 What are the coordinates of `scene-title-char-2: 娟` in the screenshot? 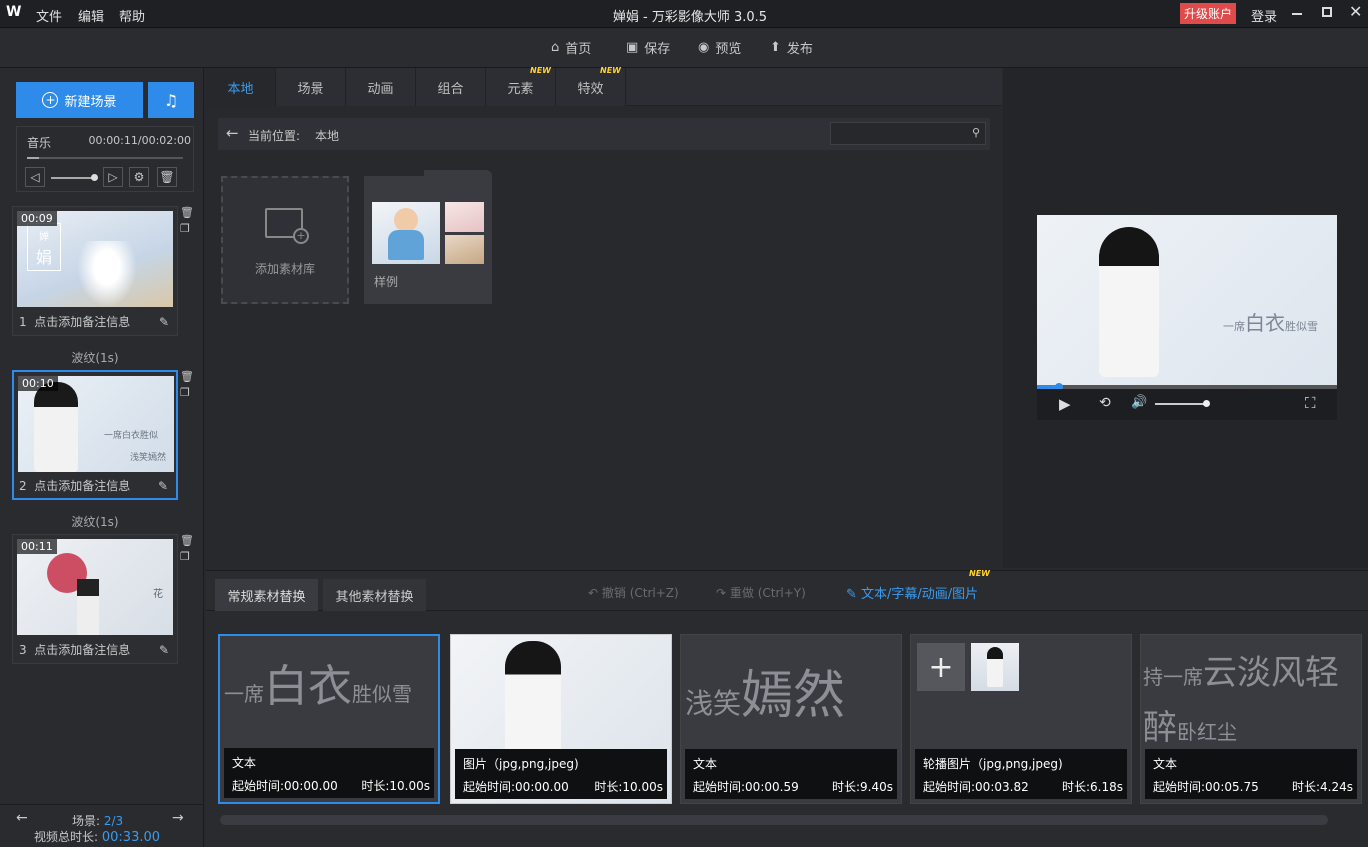 It's located at (43, 257).